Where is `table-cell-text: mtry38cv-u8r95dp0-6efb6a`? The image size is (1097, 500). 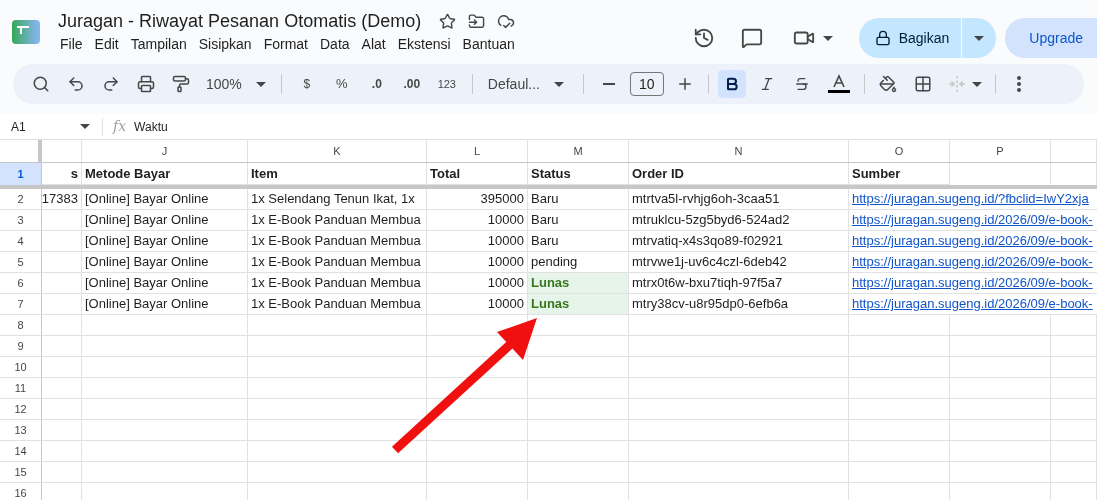
table-cell-text: mtry38cv-u8r95dp0-6efb6a is located at coordinates (710, 304).